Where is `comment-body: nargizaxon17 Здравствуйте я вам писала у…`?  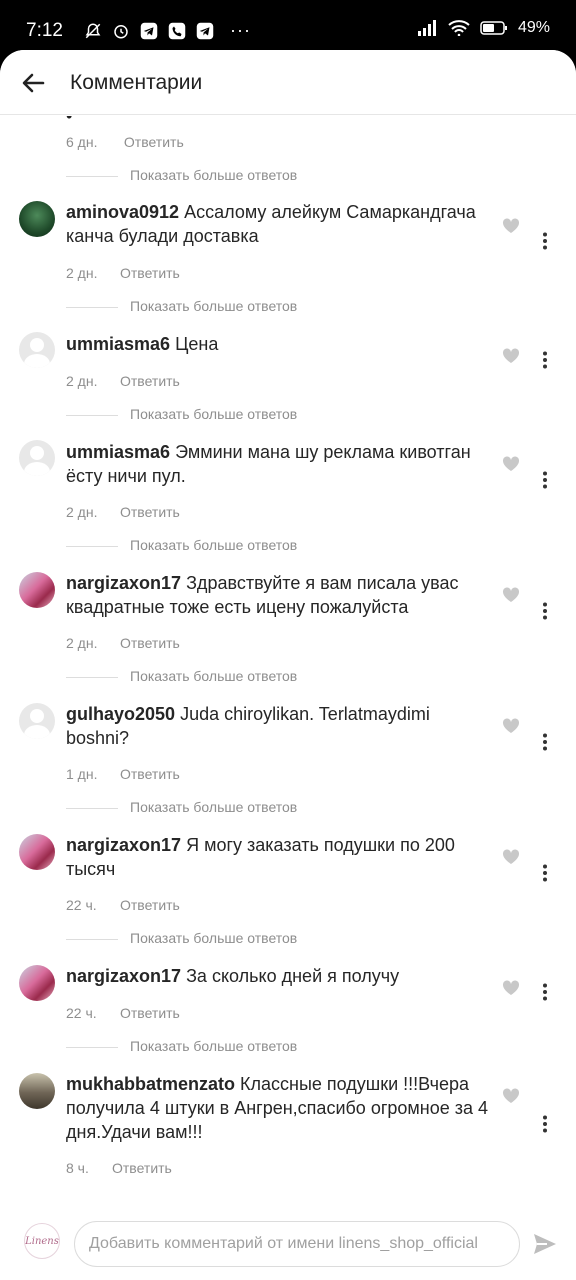 comment-body: nargizaxon17 Здравствуйте я вам писала у… is located at coordinates (281, 595).